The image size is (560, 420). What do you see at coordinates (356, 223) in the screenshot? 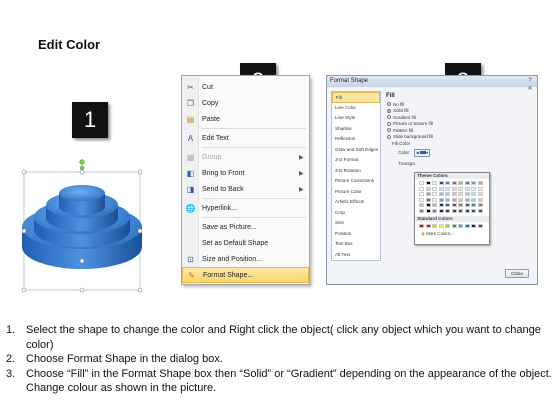
I see `category-size: Size` at bounding box center [356, 223].